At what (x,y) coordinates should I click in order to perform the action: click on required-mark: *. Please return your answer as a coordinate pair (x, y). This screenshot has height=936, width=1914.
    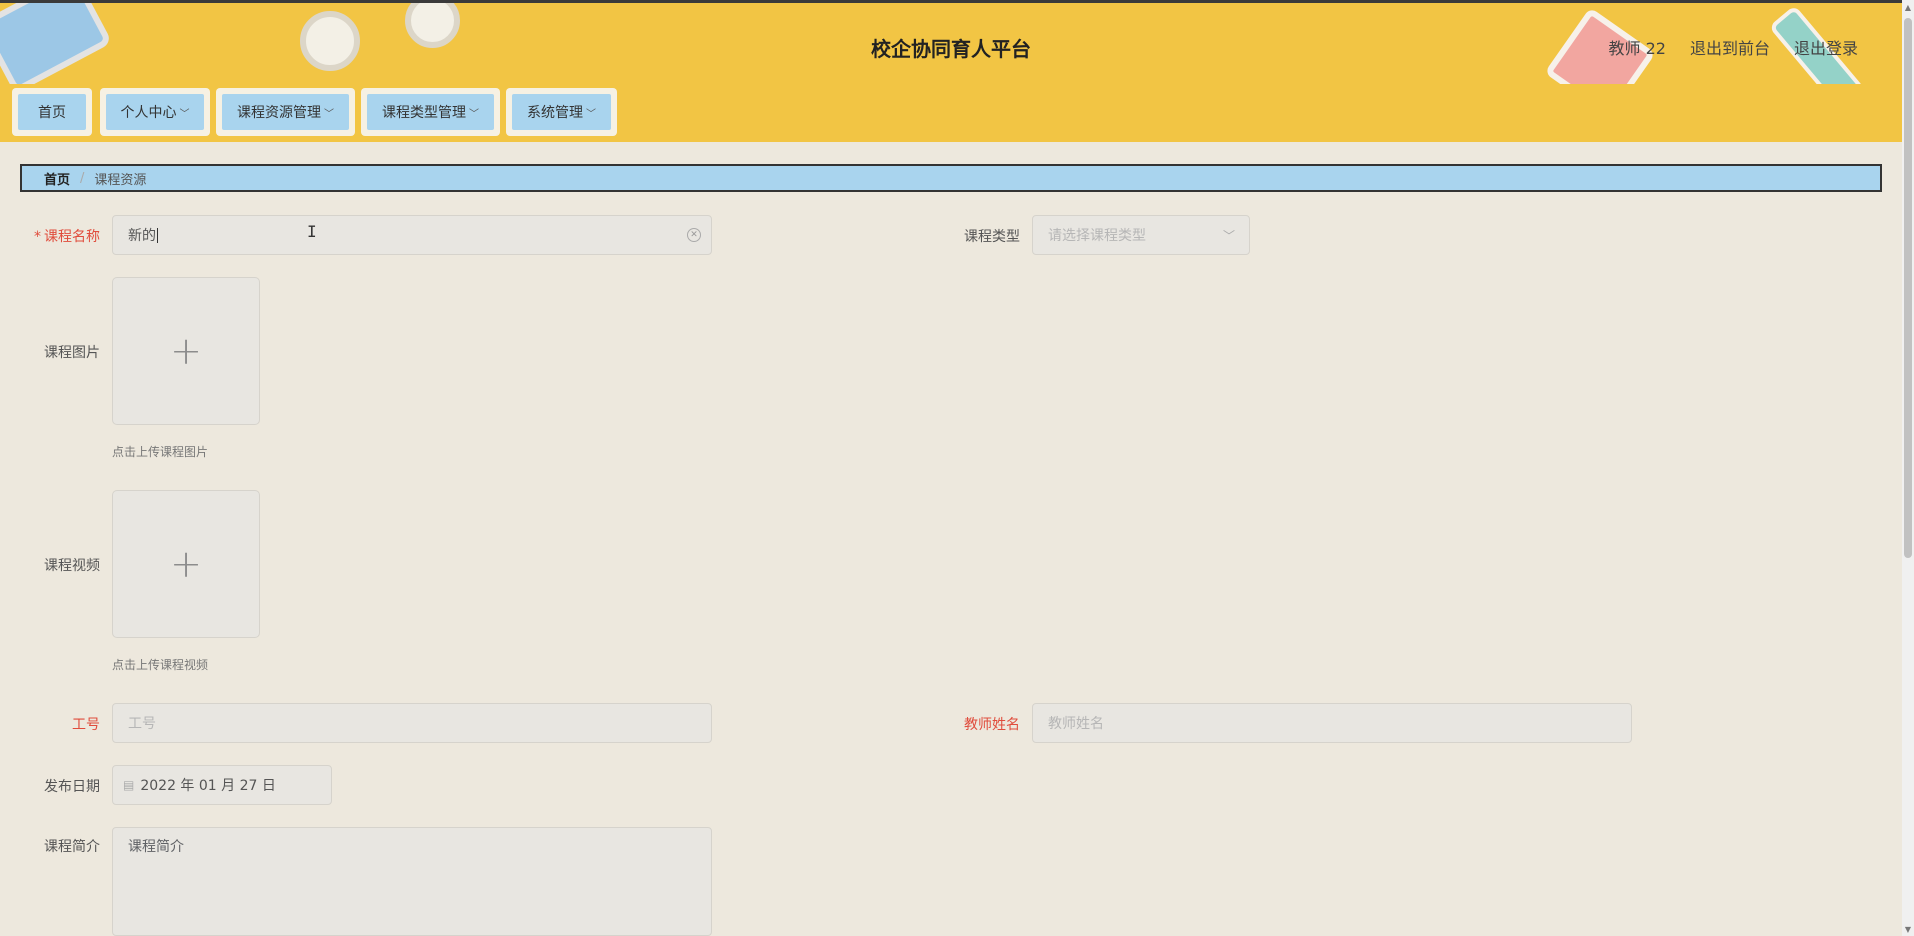
    Looking at the image, I should click on (37, 237).